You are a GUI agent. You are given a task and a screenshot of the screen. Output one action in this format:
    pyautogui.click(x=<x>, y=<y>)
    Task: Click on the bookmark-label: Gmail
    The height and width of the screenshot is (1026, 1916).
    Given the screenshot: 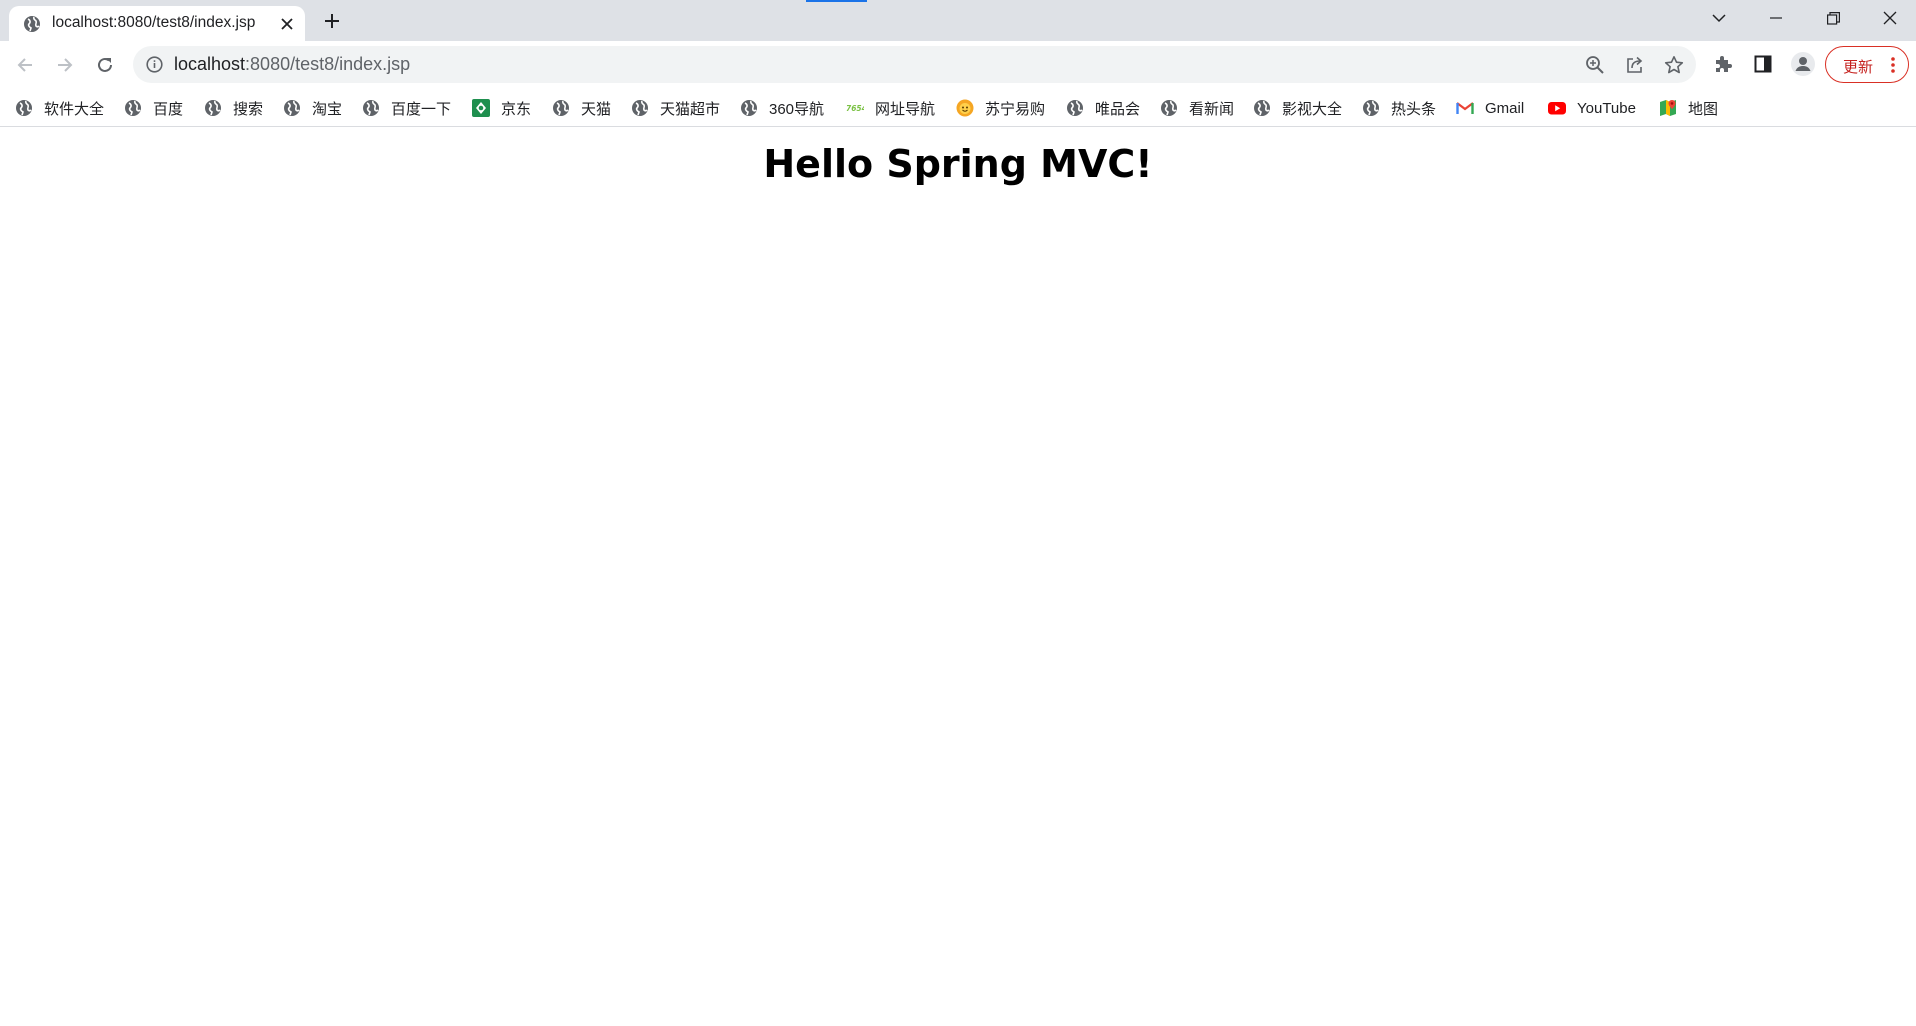 What is the action you would take?
    pyautogui.click(x=1505, y=108)
    